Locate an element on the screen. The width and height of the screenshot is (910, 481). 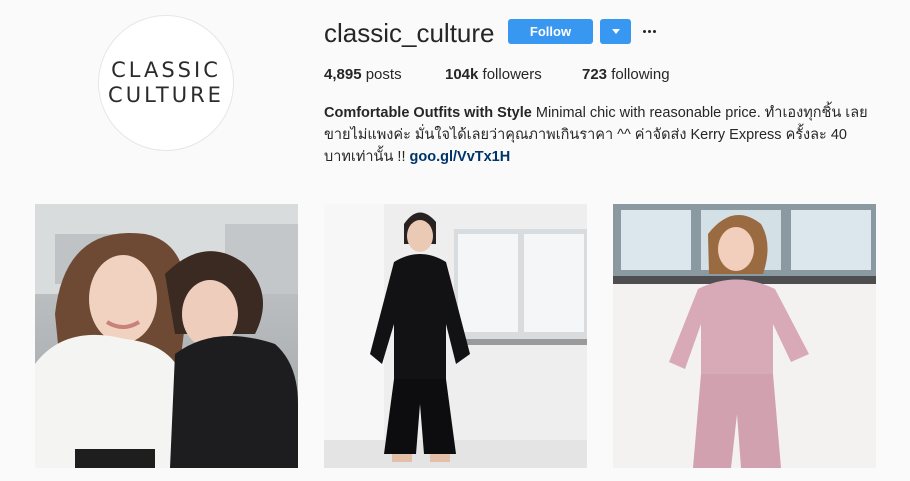
avatar-logo-line1: CLASSIC is located at coordinates (166, 70).